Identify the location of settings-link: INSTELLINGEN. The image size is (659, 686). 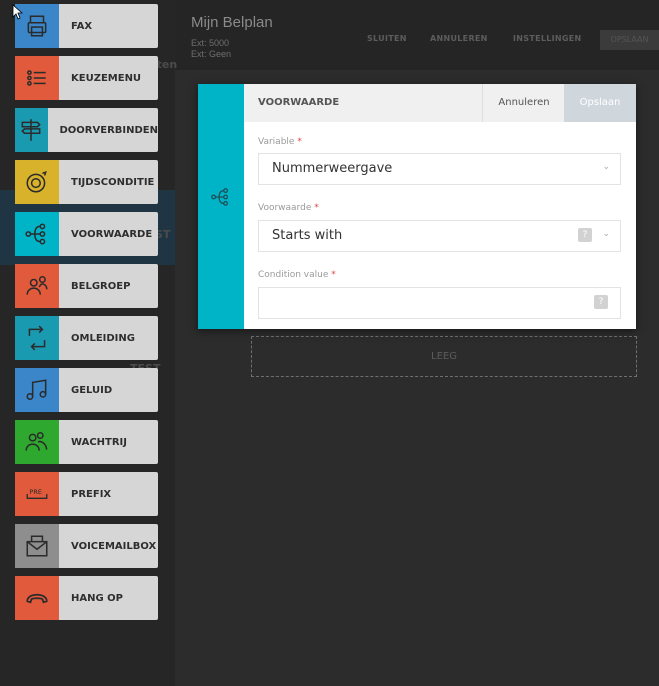
(547, 38).